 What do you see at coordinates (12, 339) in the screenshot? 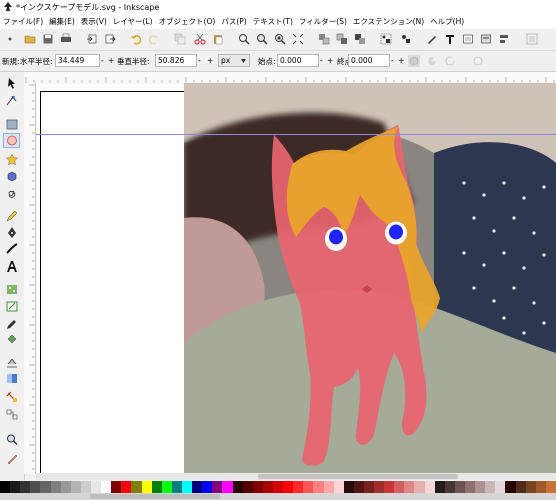
I see `paint-bucket-tool-icon` at bounding box center [12, 339].